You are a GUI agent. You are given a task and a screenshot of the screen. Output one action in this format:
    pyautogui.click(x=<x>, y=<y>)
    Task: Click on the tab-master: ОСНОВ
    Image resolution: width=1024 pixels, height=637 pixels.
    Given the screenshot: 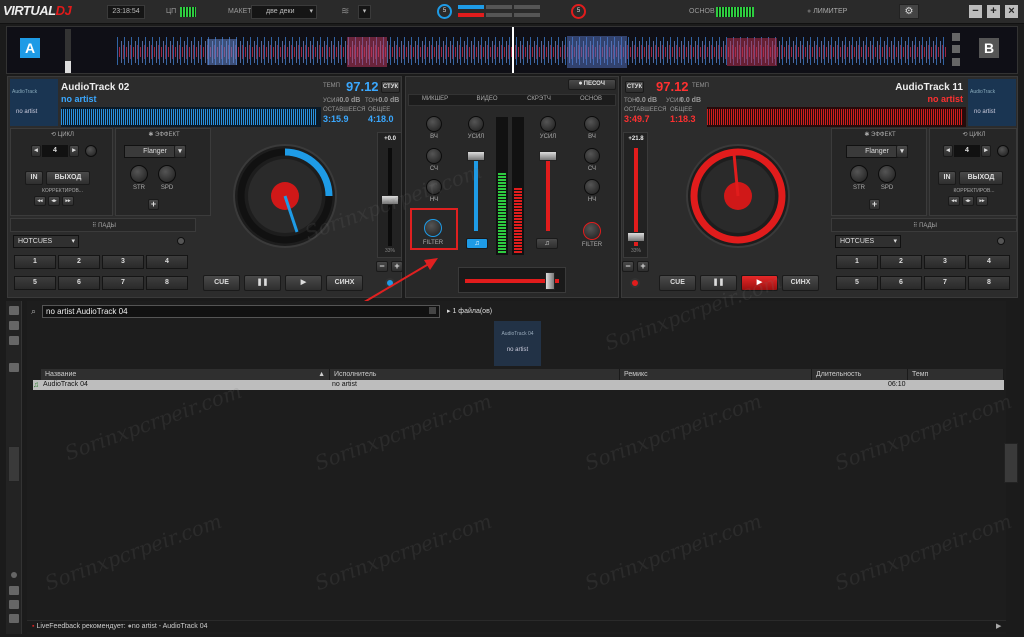 What is the action you would take?
    pyautogui.click(x=591, y=99)
    